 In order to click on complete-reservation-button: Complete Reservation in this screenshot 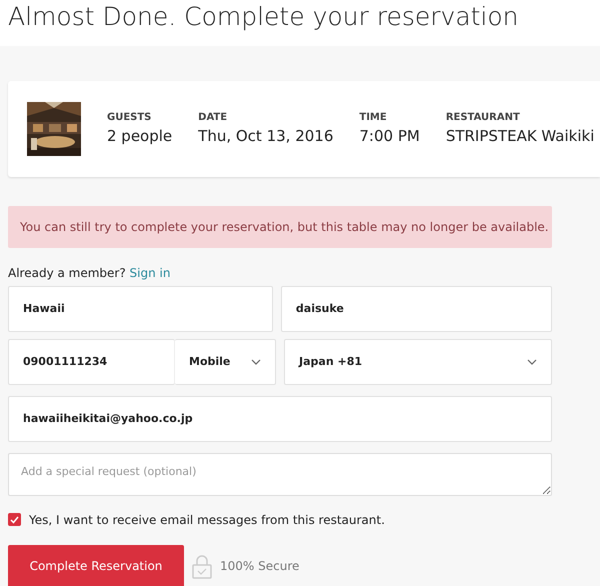, I will do `click(96, 565)`.